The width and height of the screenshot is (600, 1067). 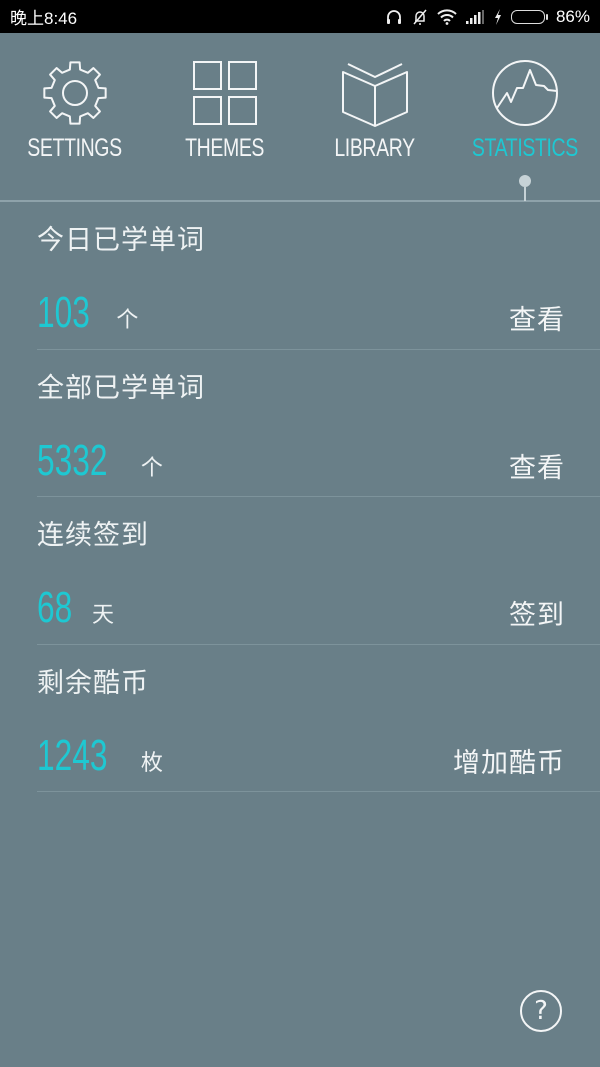 I want to click on gear-icon, so click(x=75, y=93).